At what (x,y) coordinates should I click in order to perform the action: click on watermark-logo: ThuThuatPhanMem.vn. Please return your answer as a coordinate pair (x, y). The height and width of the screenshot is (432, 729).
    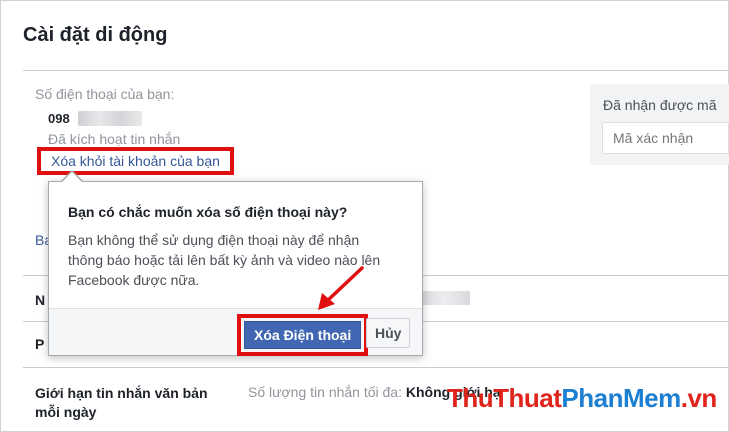
    Looking at the image, I should click on (582, 398).